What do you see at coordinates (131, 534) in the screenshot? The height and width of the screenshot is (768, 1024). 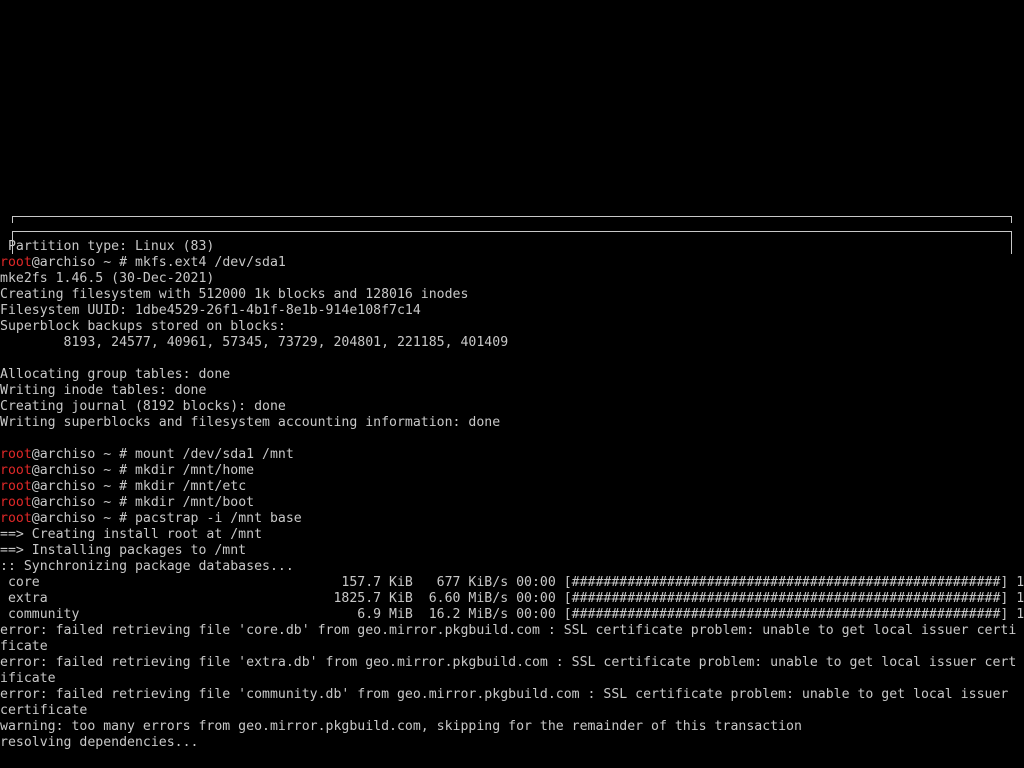 I see `output-line: ==> Creating install root at /mnt` at bounding box center [131, 534].